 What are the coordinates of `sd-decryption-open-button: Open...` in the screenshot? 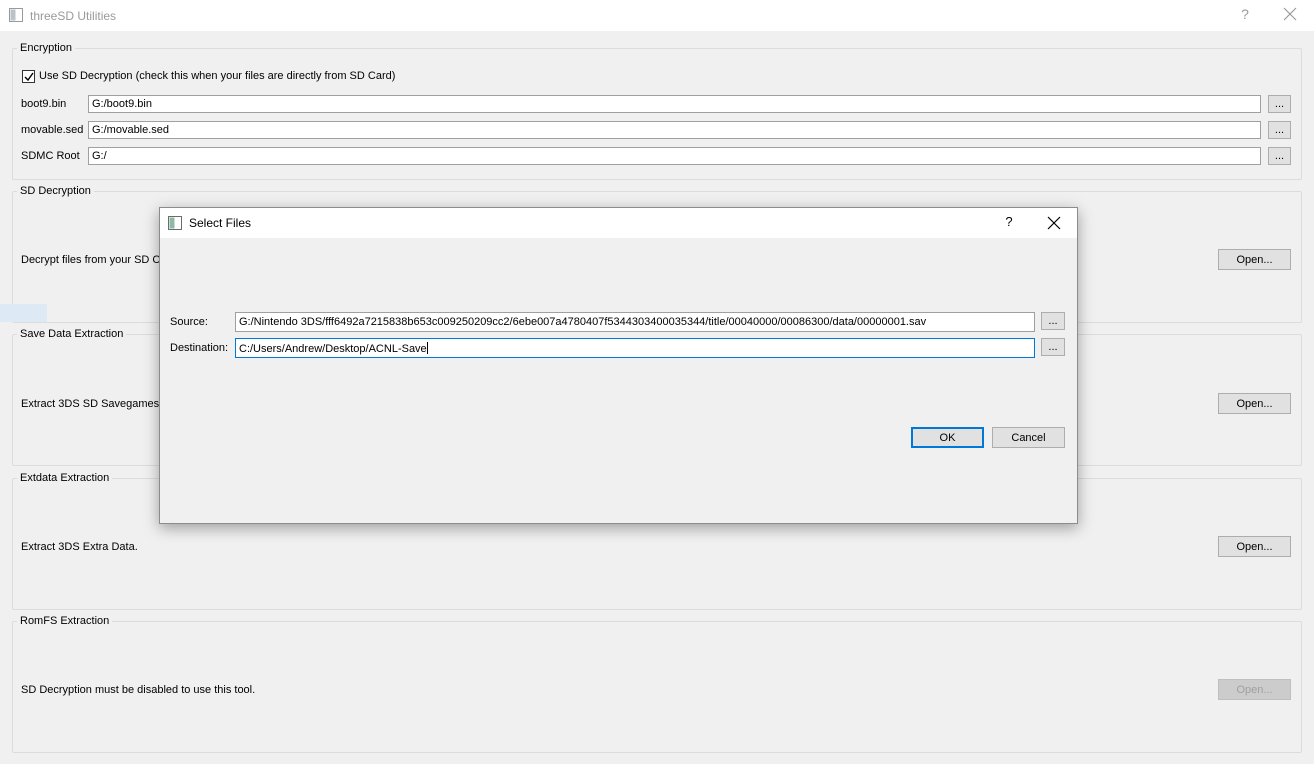 It's located at (1254, 259).